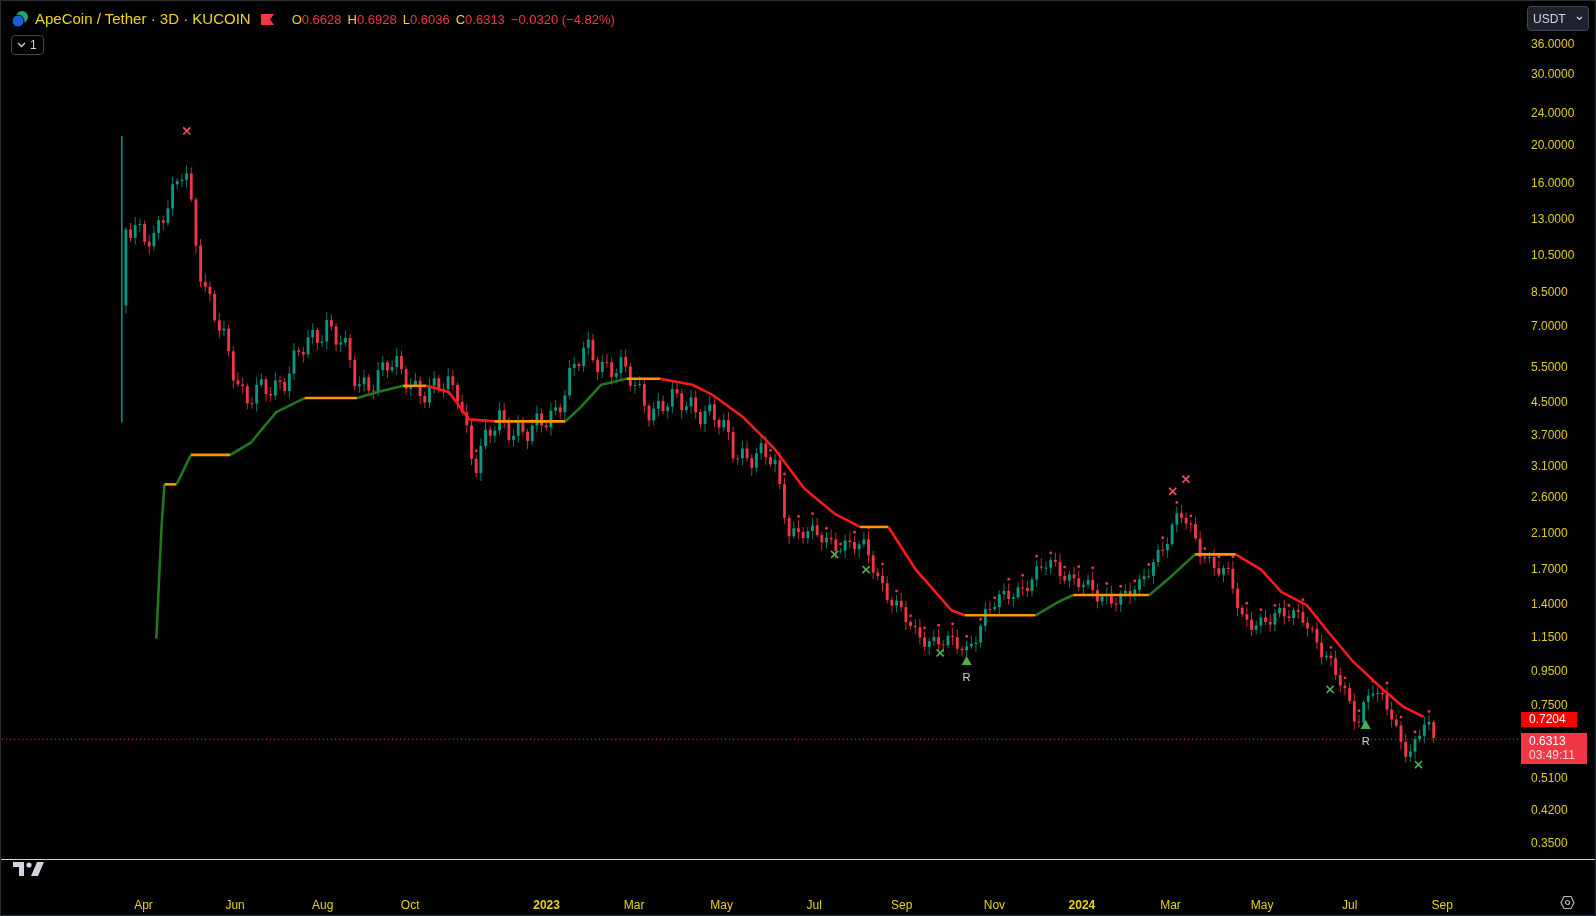 The height and width of the screenshot is (916, 1596). Describe the element at coordinates (143, 19) in the screenshot. I see `symbol-title: ApeCoin / Tether · 3D · KUCOIN` at that location.